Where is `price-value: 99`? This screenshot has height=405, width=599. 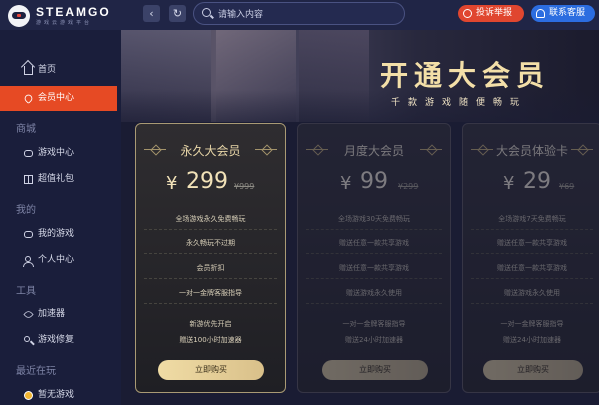 price-value: 99 is located at coordinates (374, 181).